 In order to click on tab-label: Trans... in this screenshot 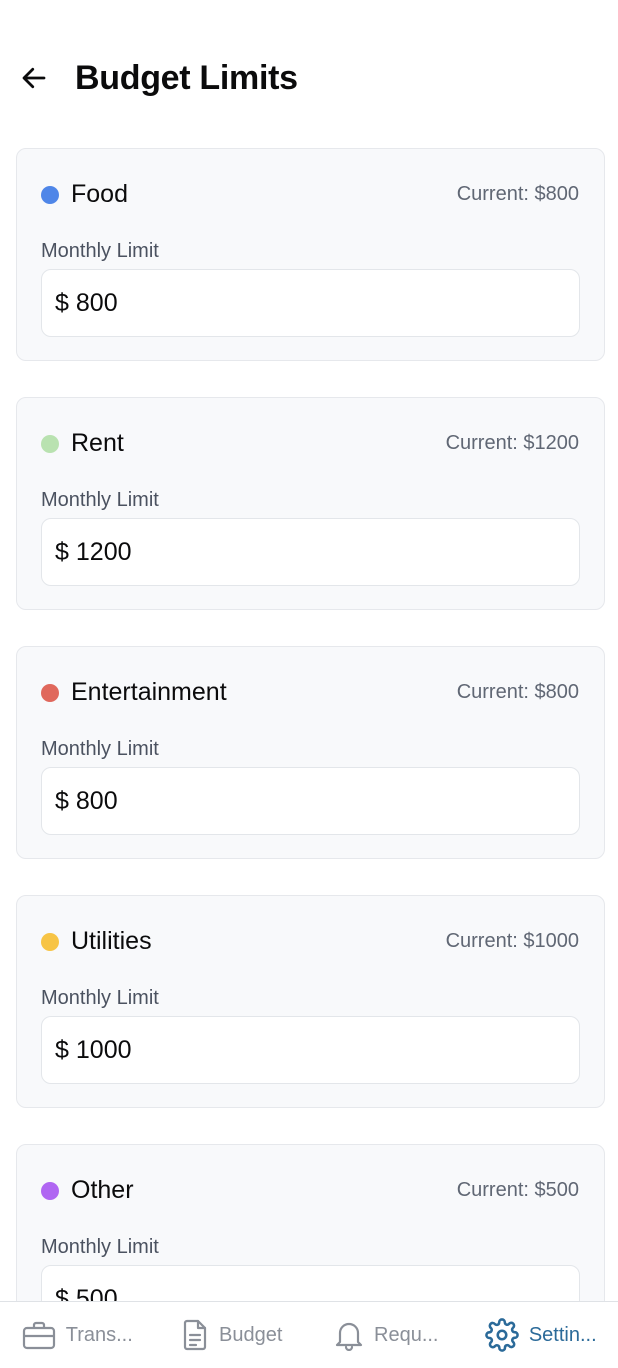, I will do `click(99, 1334)`.